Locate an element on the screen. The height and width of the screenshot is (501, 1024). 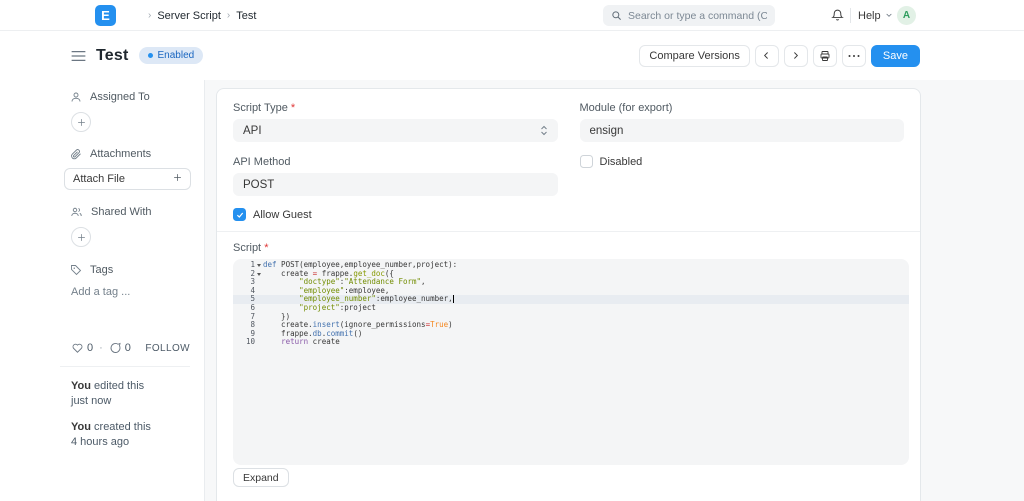
timeline-when: just now is located at coordinates (91, 400).